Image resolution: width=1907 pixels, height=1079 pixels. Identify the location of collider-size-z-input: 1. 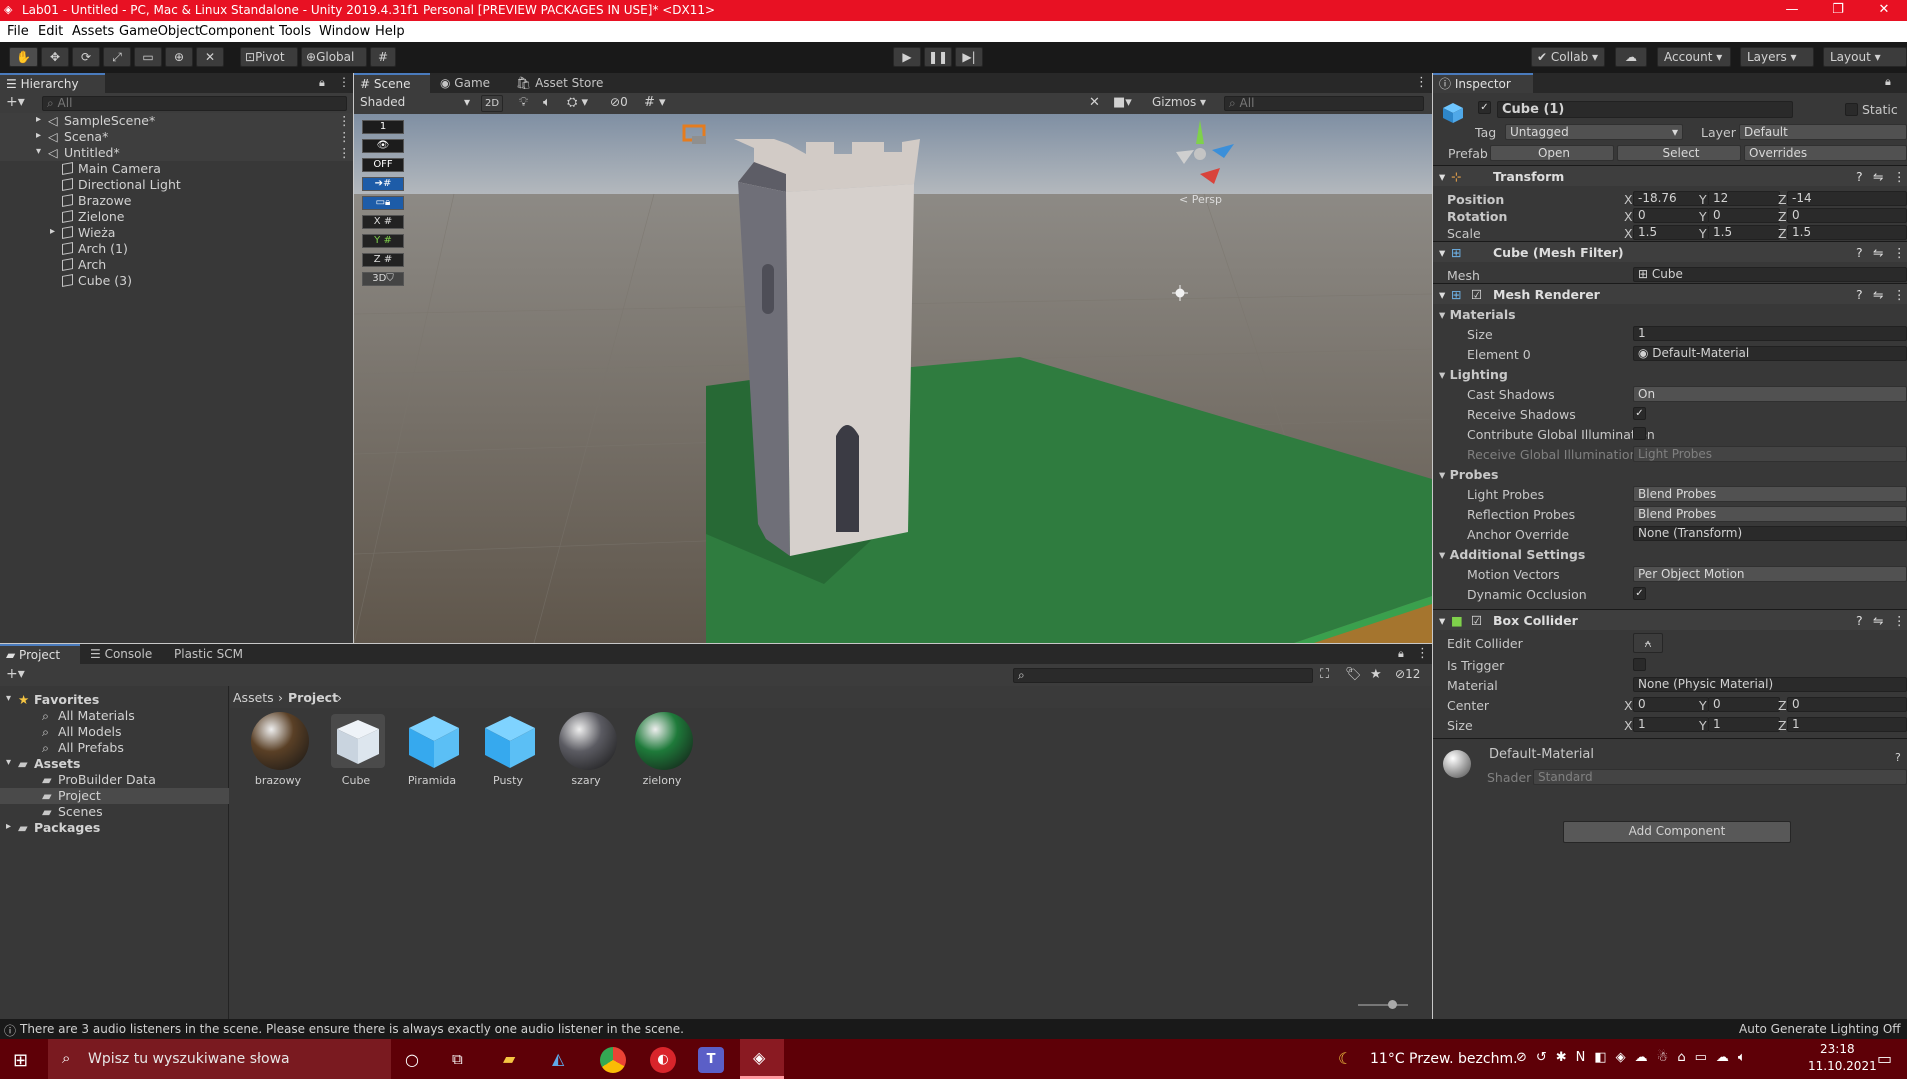
(1847, 724).